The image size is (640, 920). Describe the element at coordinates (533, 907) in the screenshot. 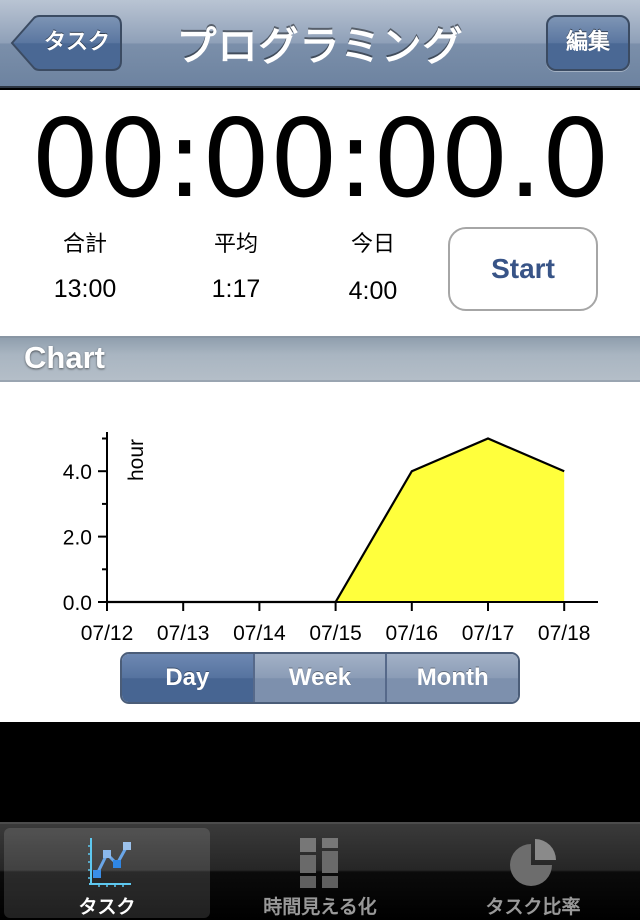

I see `tab-task-ratio-label: タスク比率` at that location.